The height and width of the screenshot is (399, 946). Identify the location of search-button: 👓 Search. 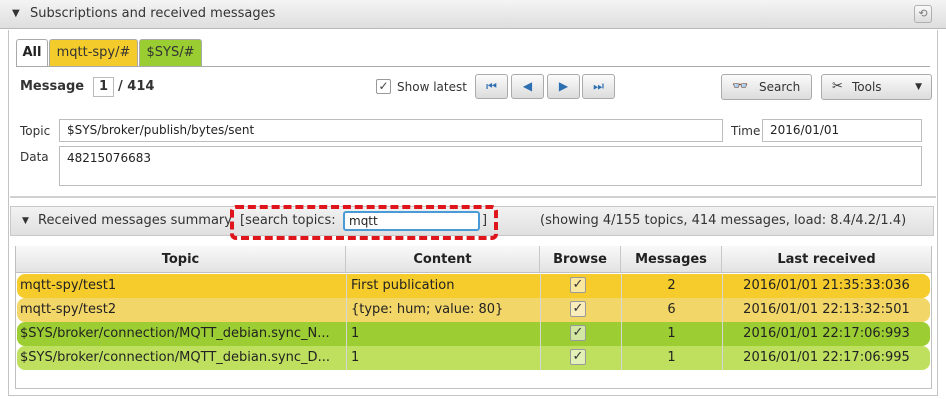
(766, 87).